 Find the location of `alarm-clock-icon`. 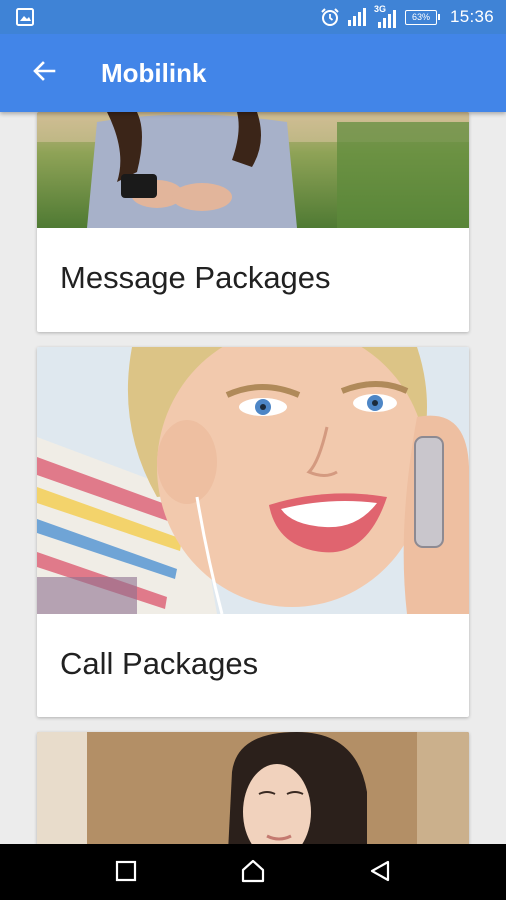

alarm-clock-icon is located at coordinates (330, 17).